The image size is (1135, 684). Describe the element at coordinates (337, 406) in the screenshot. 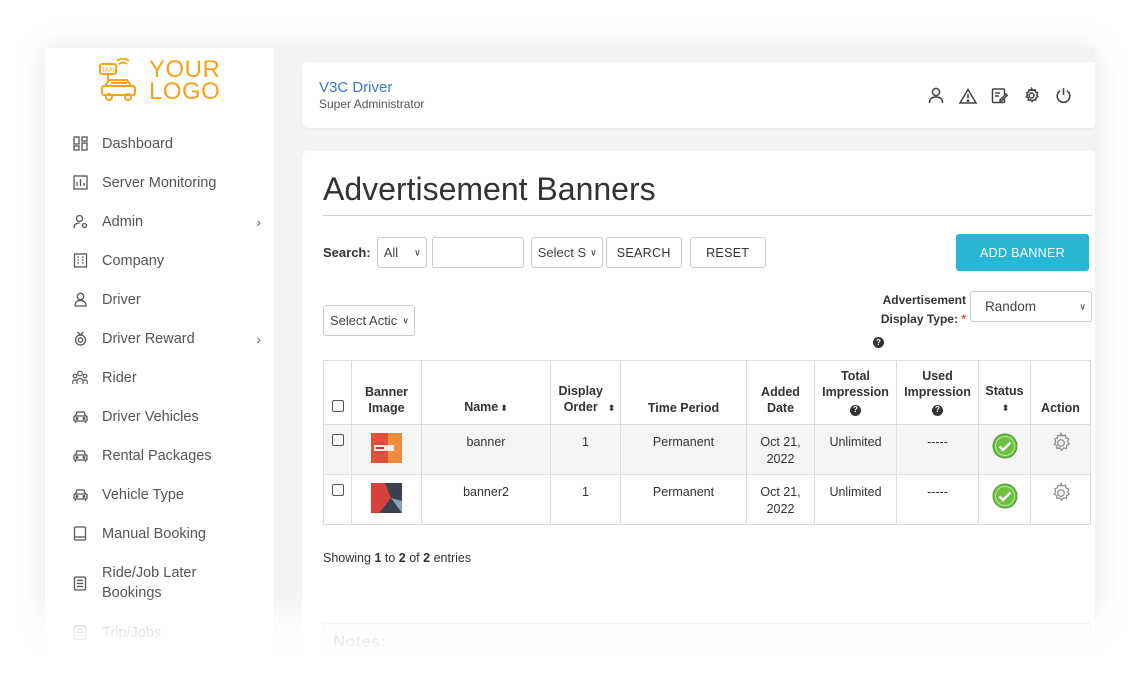

I see `select-all-checkbox` at that location.